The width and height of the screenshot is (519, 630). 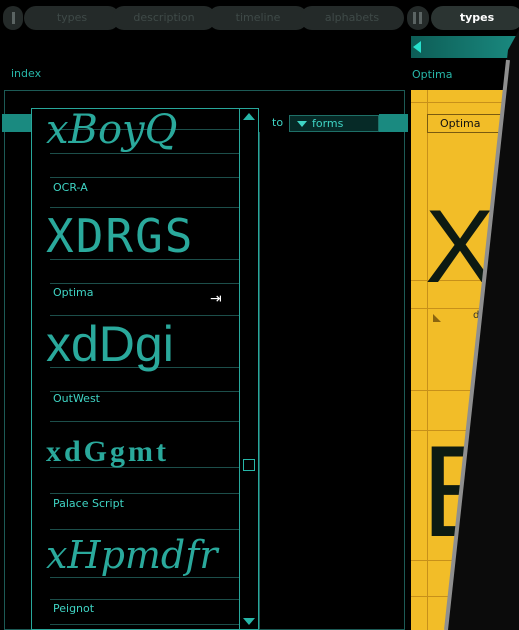 What do you see at coordinates (481, 315) in the screenshot?
I see `page-curl-overlay` at bounding box center [481, 315].